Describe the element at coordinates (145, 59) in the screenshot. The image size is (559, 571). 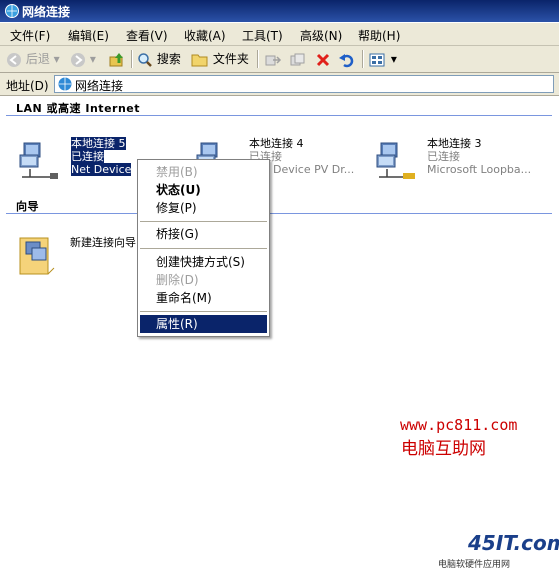
I see `search-icon` at that location.